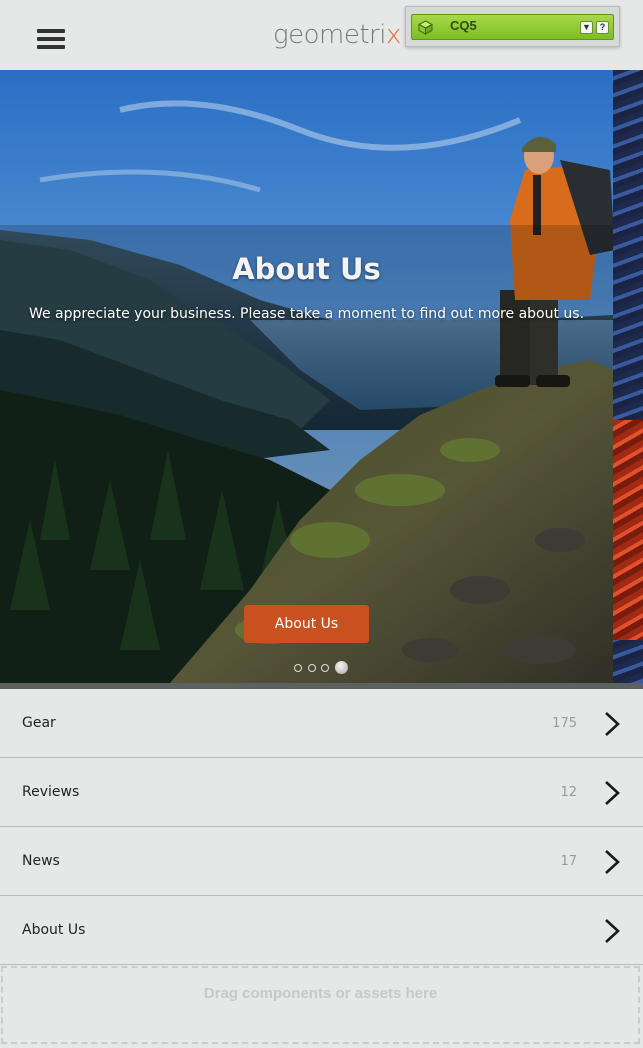  I want to click on list-item-count: 175, so click(564, 723).